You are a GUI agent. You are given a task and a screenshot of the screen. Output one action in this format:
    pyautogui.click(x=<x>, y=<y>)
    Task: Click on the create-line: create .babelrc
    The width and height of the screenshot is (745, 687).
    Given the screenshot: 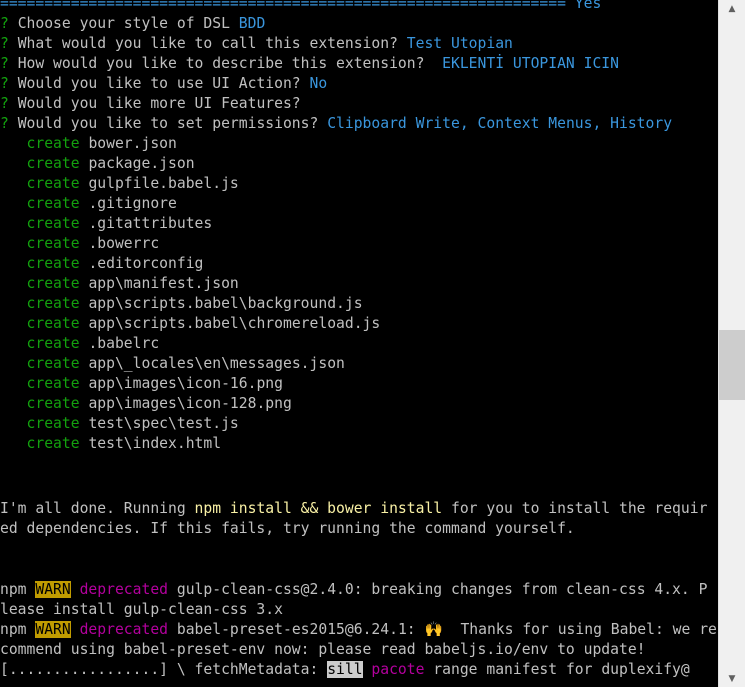 What is the action you would take?
    pyautogui.click(x=93, y=343)
    